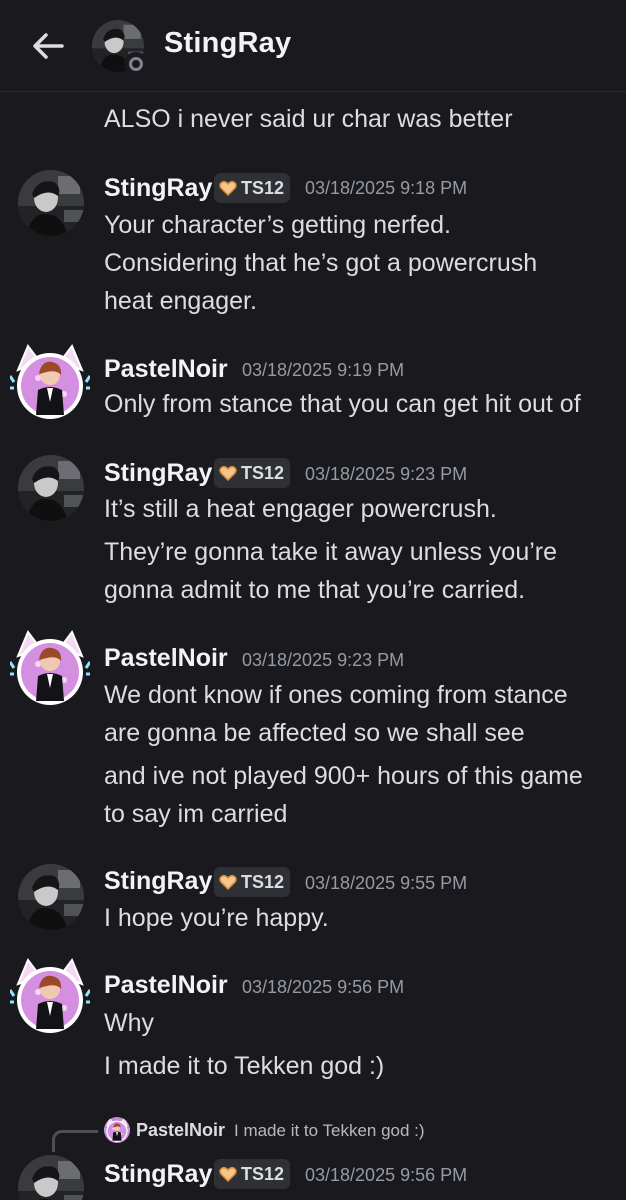  Describe the element at coordinates (277, 225) in the screenshot. I see `message-text: Your character’s getting nerfed.` at that location.